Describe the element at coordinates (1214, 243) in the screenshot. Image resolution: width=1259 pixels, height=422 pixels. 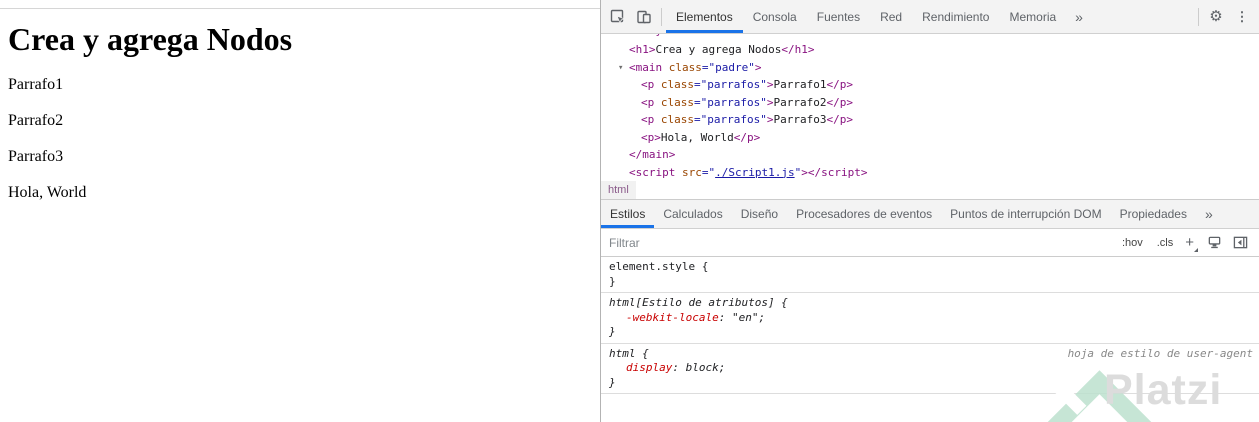
I see `print-styles-icon` at that location.